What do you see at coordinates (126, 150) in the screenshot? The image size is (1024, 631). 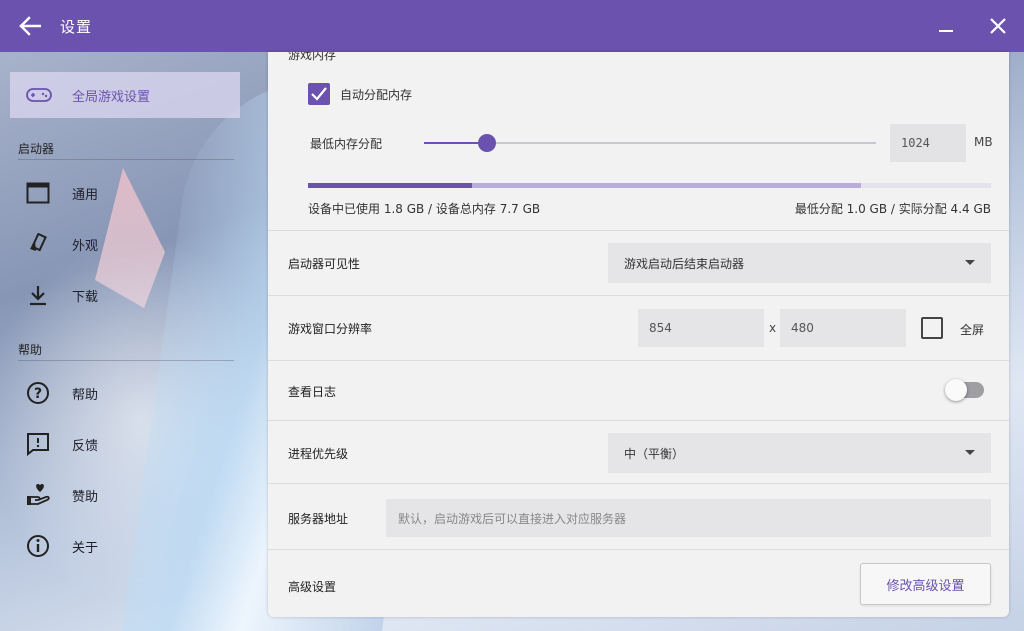 I see `sidebar-section-launcher: 启动器` at bounding box center [126, 150].